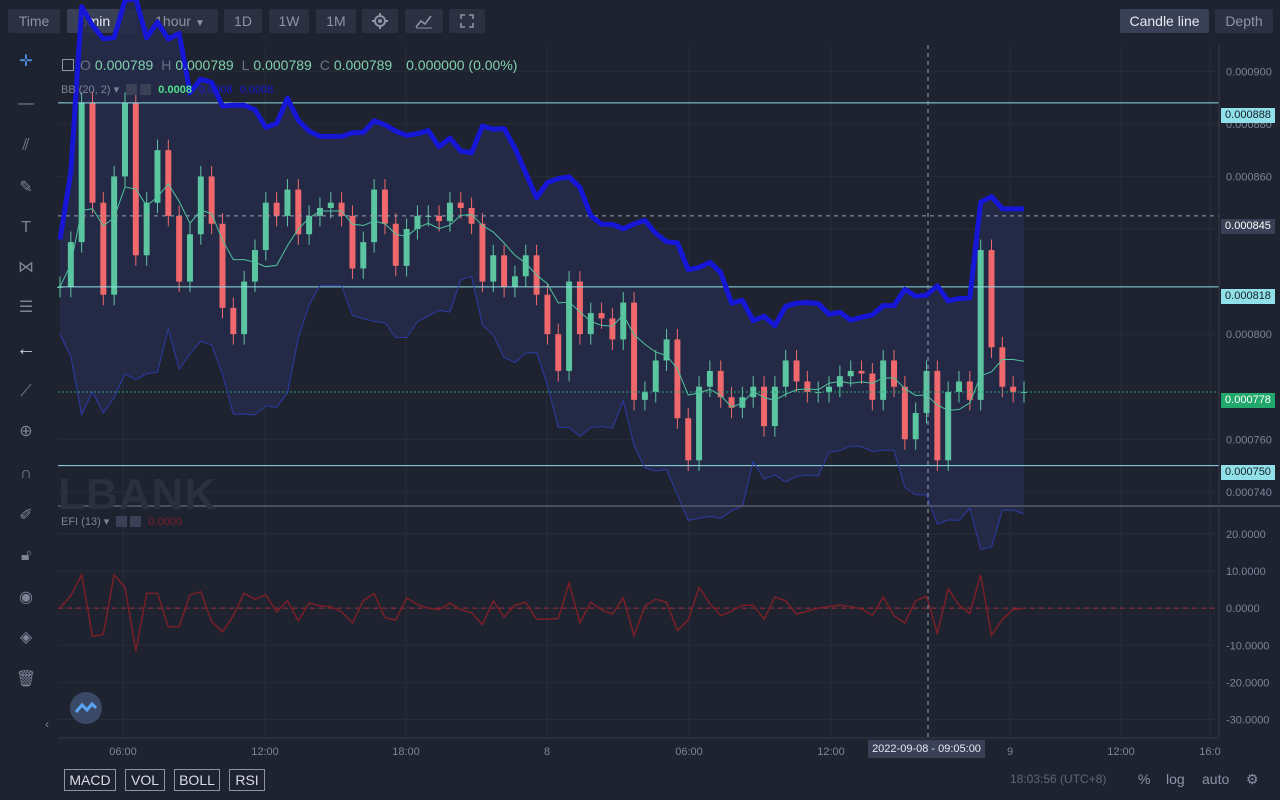 The height and width of the screenshot is (800, 1280). I want to click on close-value: 0.000789, so click(363, 65).